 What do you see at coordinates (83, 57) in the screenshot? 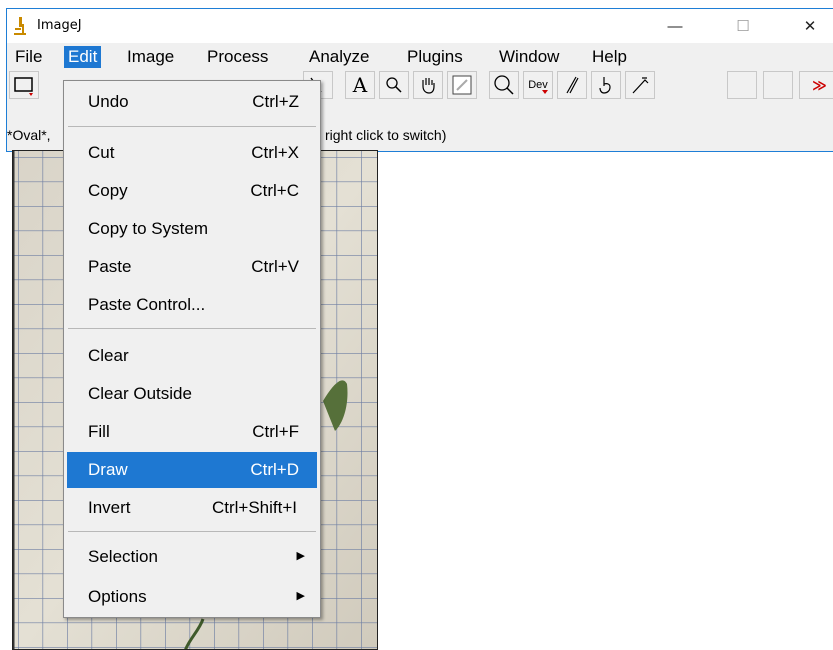
I see `menu-edit: Edit` at bounding box center [83, 57].